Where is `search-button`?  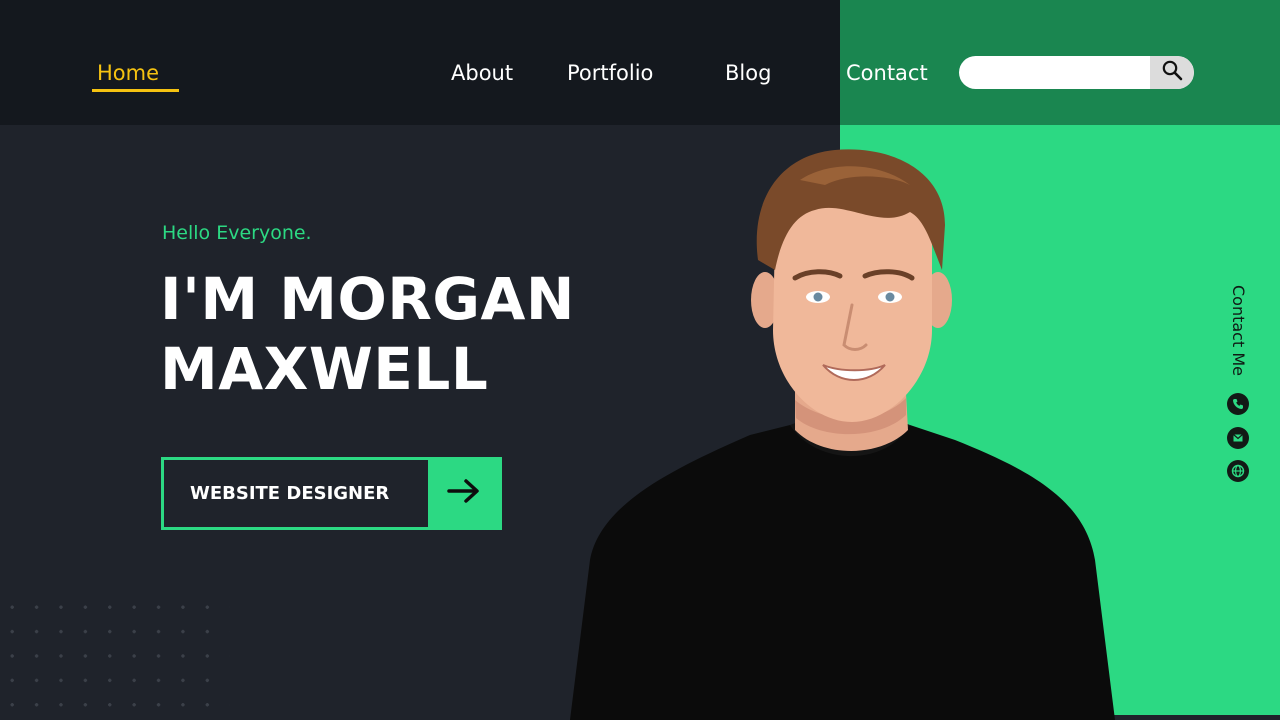
search-button is located at coordinates (1172, 72).